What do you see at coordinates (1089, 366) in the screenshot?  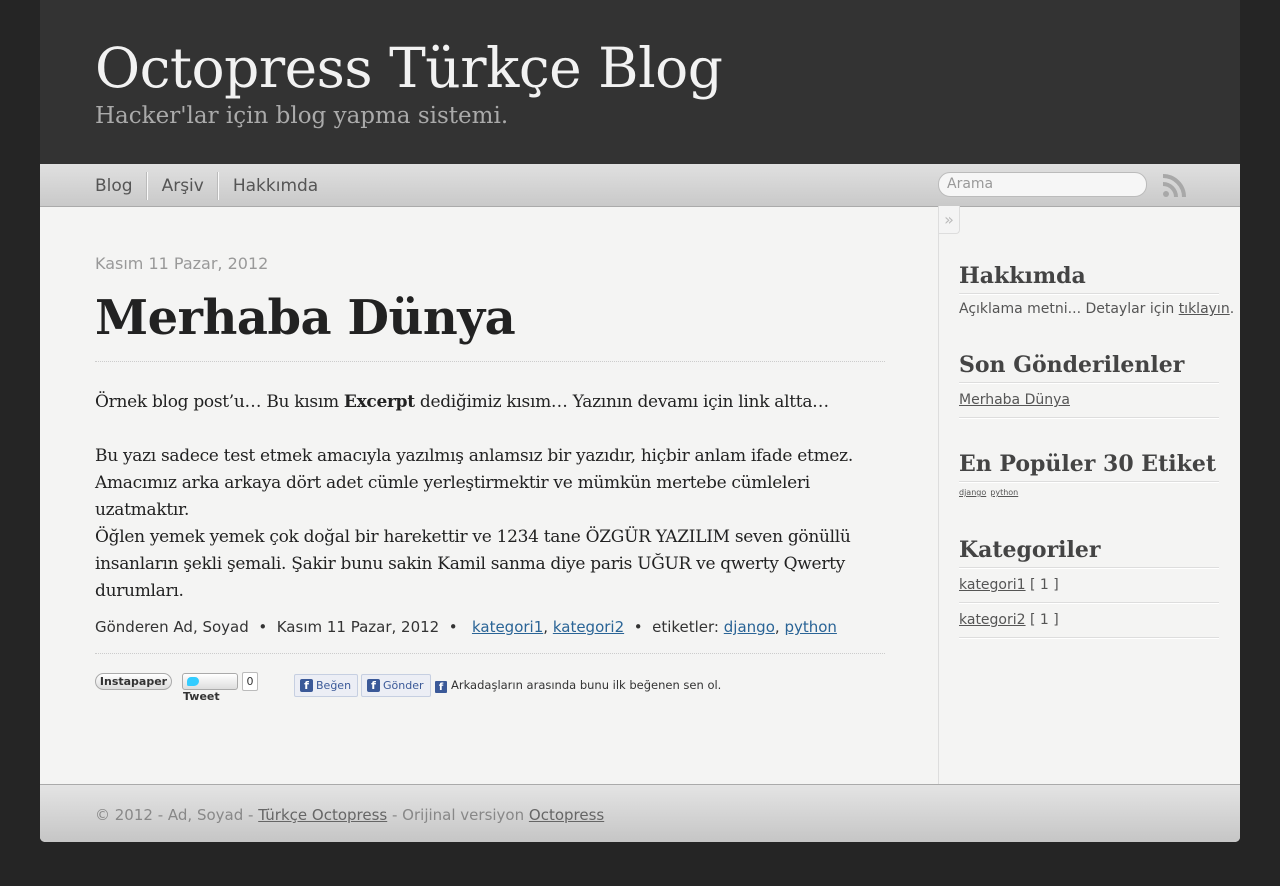 I see `sidebar-recent-title: Son Gönderilenler` at bounding box center [1089, 366].